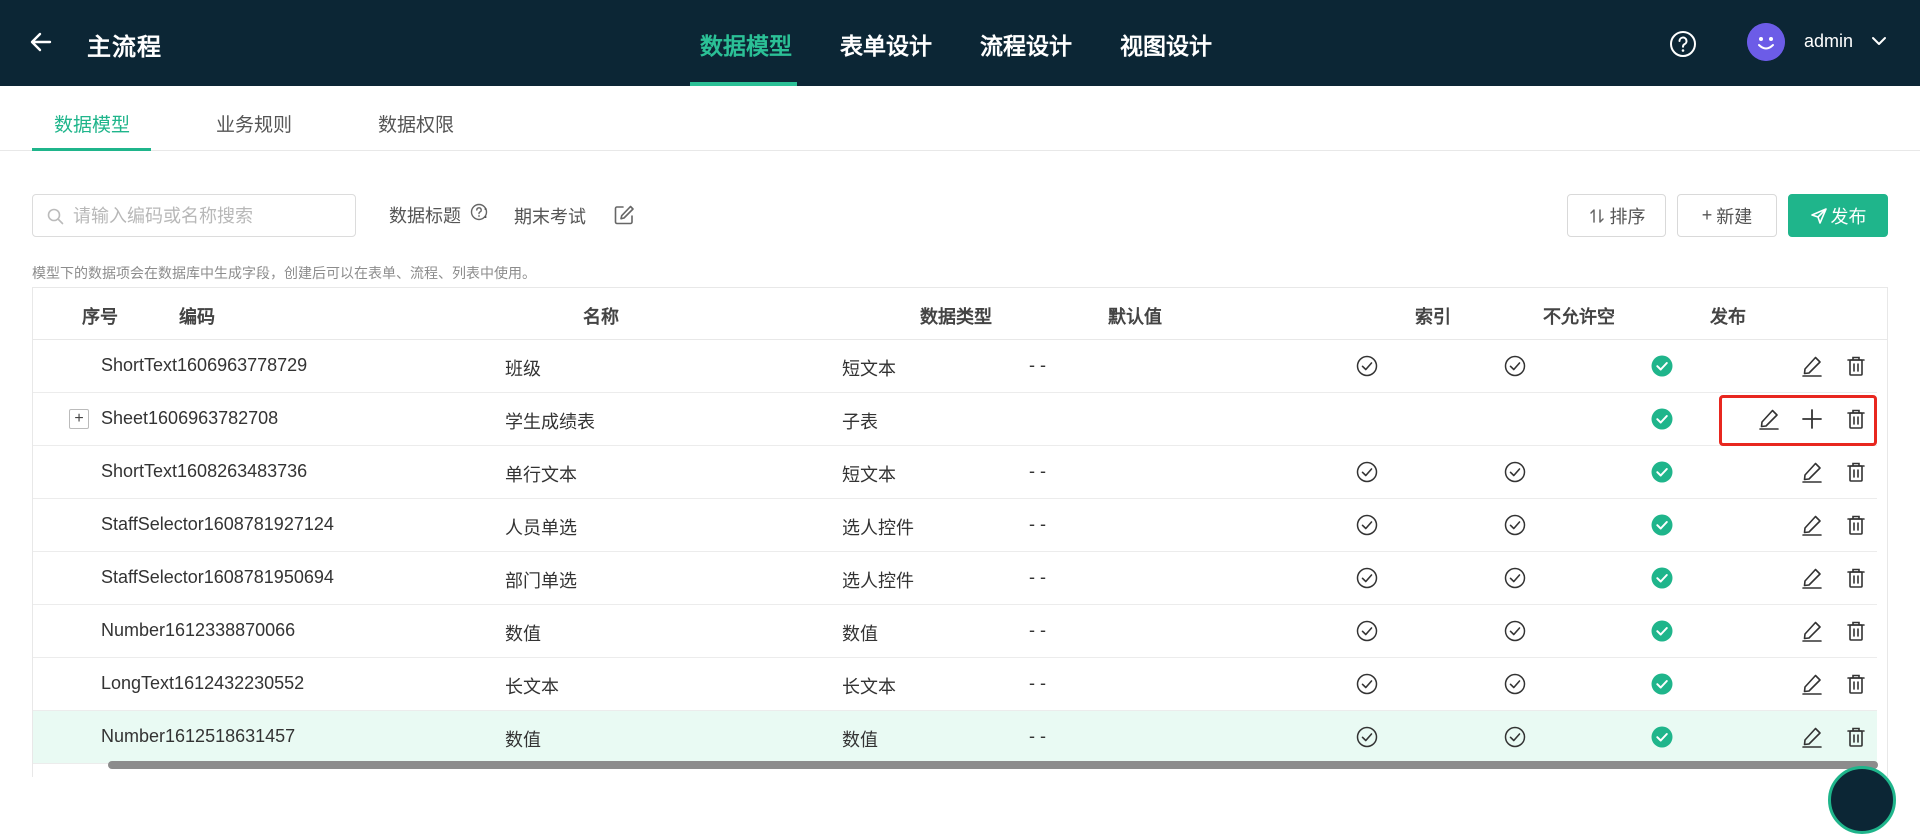 The image size is (1920, 834). I want to click on subtab-business-rules: 业务规则, so click(254, 123).